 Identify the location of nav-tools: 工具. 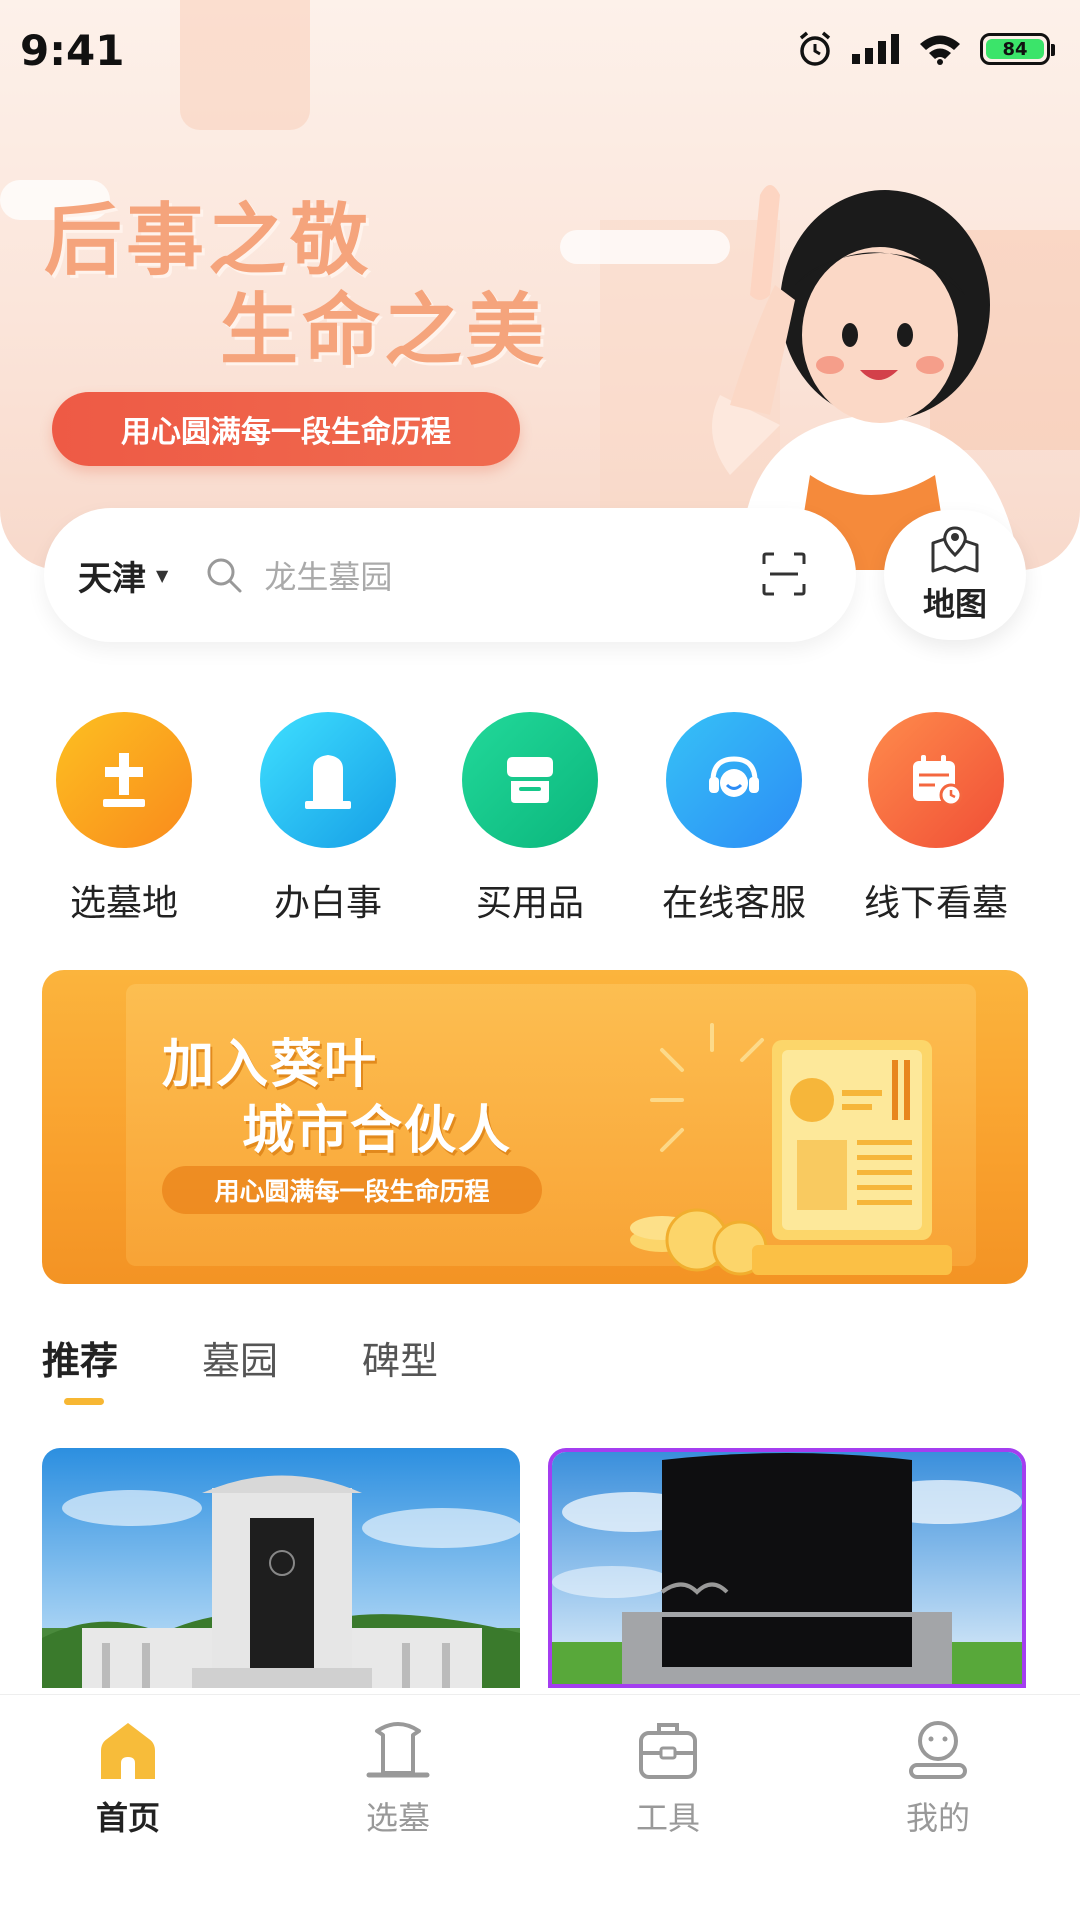
(668, 1778).